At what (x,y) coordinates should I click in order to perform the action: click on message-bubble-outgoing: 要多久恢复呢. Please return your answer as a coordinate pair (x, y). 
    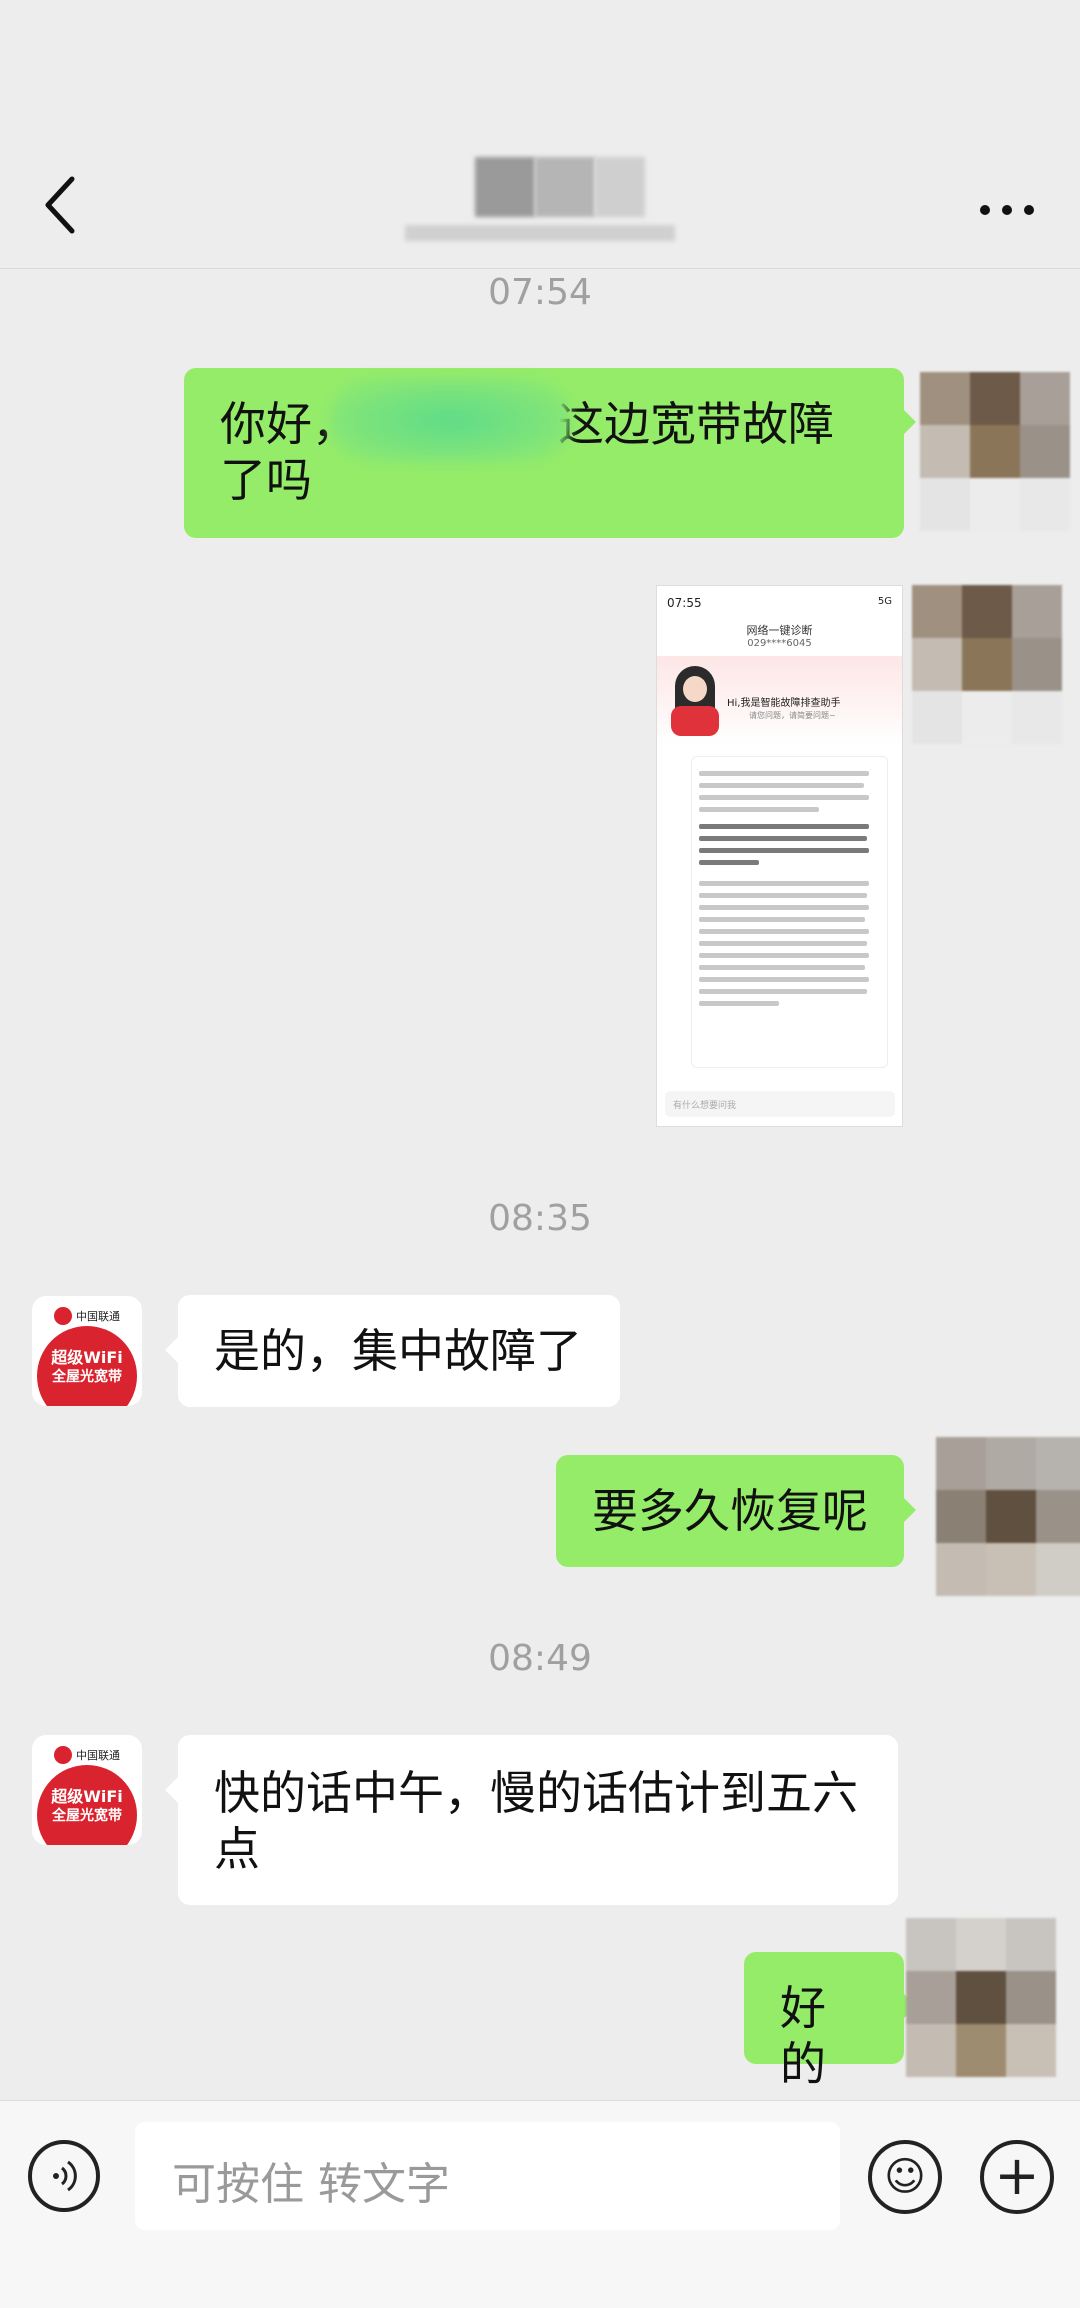
    Looking at the image, I should click on (730, 1511).